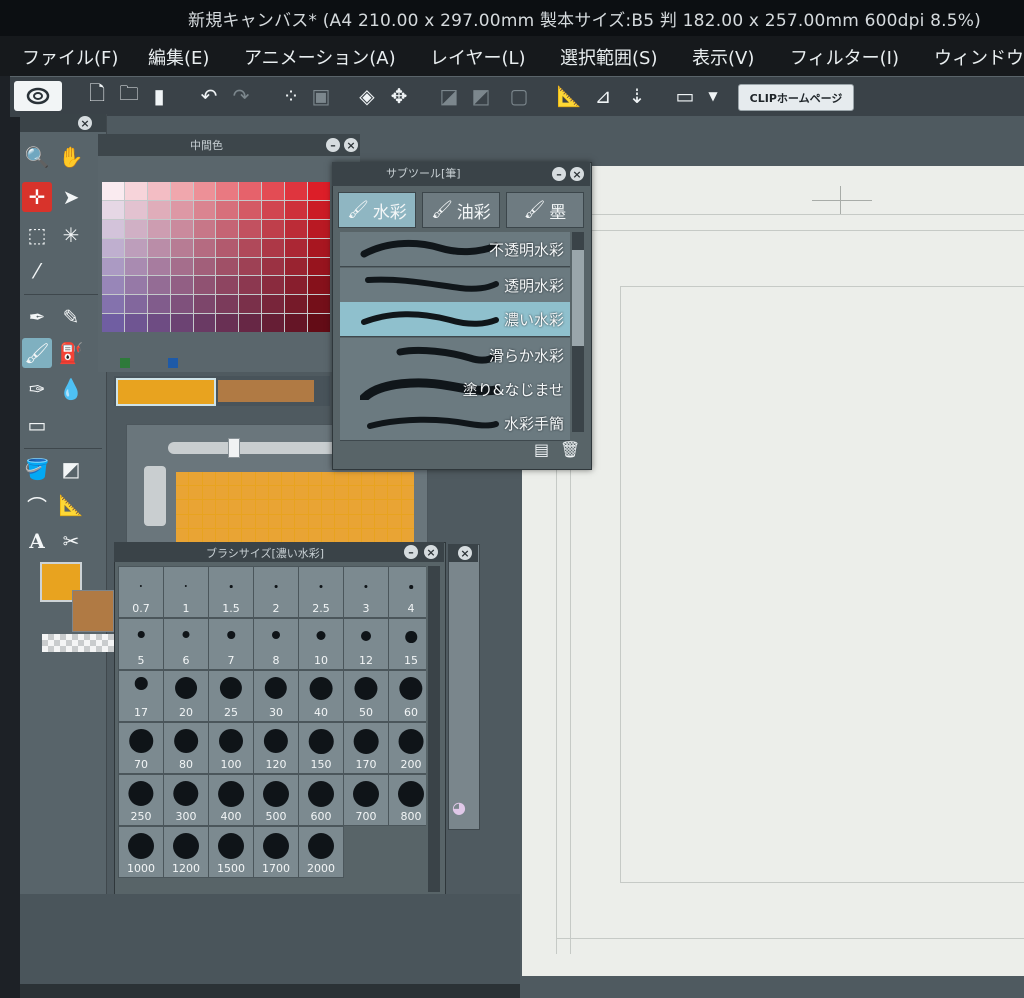 The width and height of the screenshot is (1024, 998). Describe the element at coordinates (186, 800) in the screenshot. I see `brush-size-cell: 300` at that location.